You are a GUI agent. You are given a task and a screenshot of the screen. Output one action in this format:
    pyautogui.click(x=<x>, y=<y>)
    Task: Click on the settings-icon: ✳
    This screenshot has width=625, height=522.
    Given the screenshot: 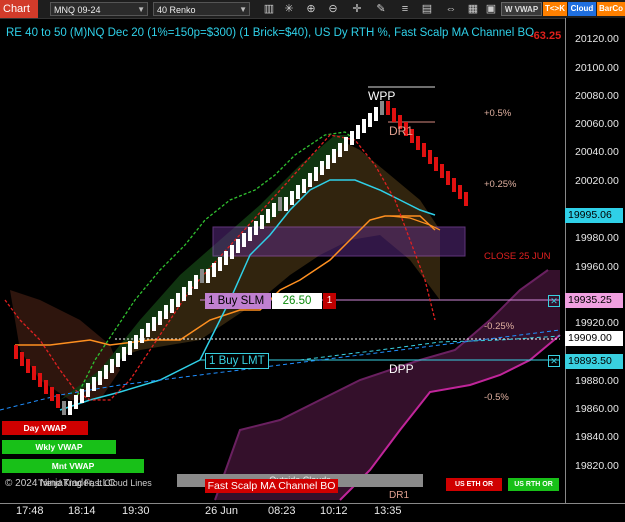 What is the action you would take?
    pyautogui.click(x=289, y=9)
    